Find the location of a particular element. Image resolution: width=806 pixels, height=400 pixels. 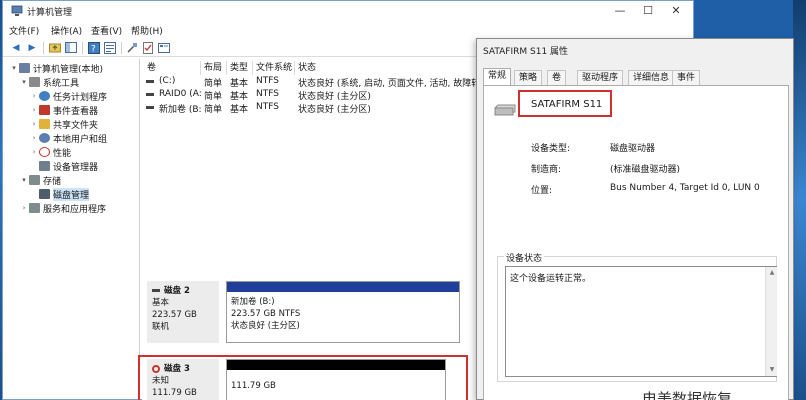

storage-icon is located at coordinates (34, 180).